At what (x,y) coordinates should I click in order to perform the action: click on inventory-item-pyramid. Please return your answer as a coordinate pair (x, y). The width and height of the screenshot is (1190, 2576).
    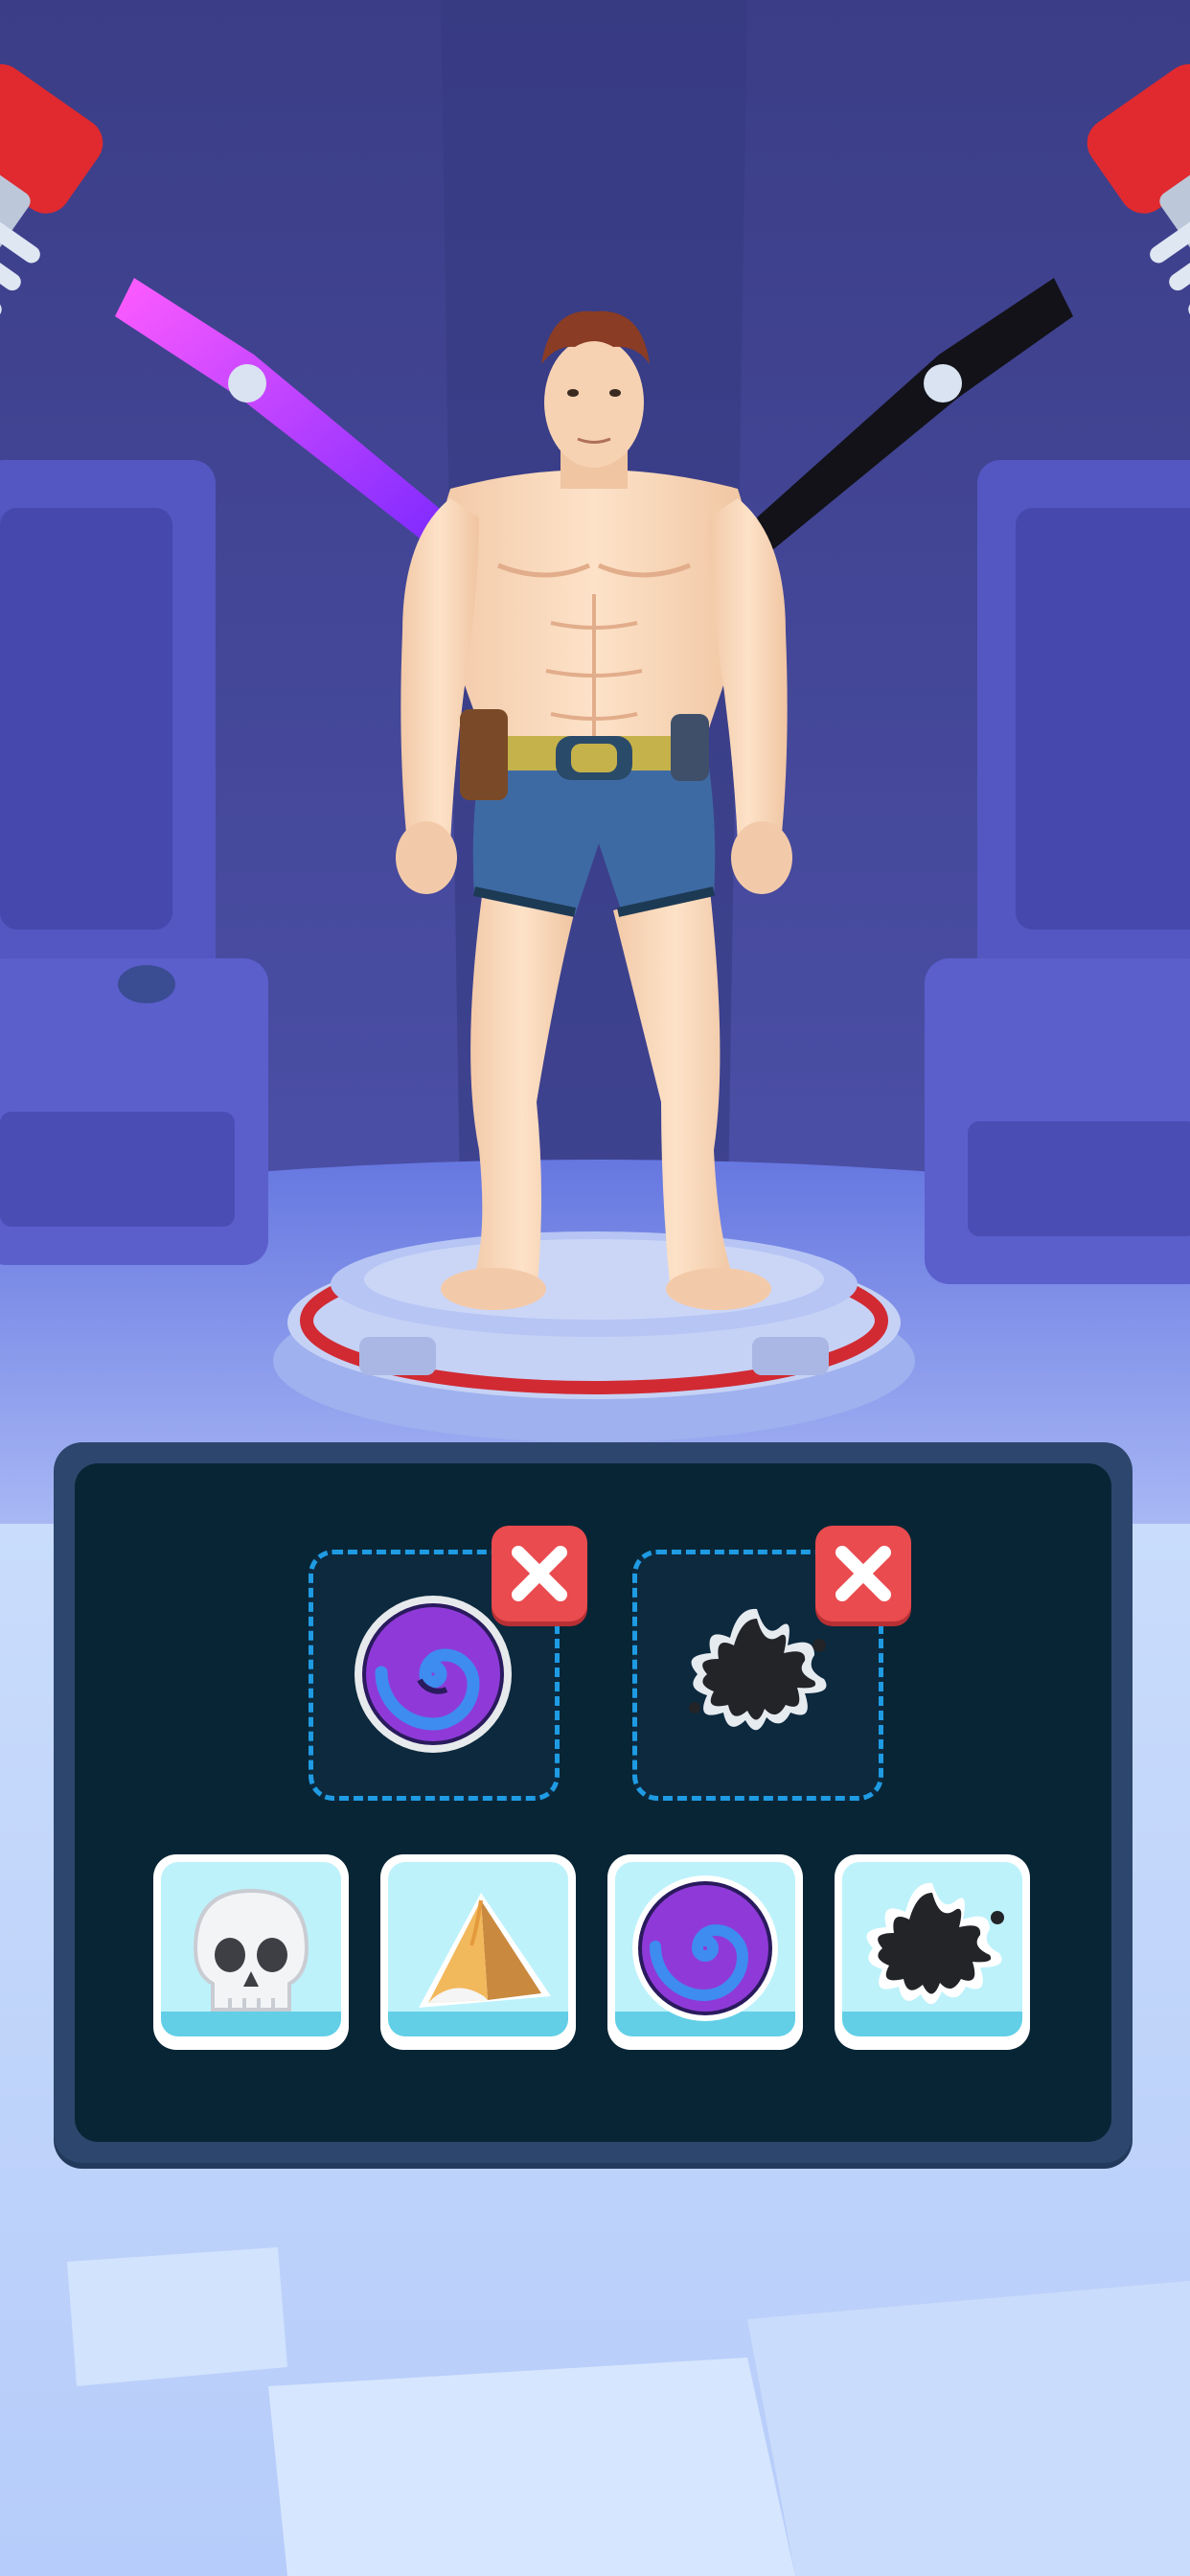
    Looking at the image, I should click on (478, 1952).